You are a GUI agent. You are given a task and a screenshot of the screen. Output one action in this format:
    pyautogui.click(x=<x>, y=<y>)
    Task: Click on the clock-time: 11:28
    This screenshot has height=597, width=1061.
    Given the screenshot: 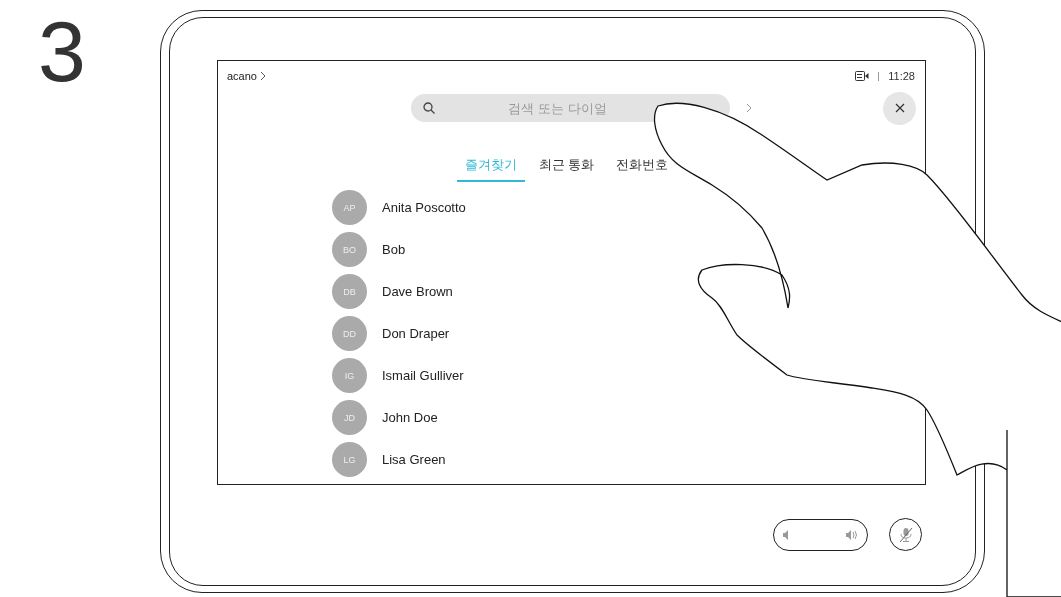 What is the action you would take?
    pyautogui.click(x=901, y=76)
    